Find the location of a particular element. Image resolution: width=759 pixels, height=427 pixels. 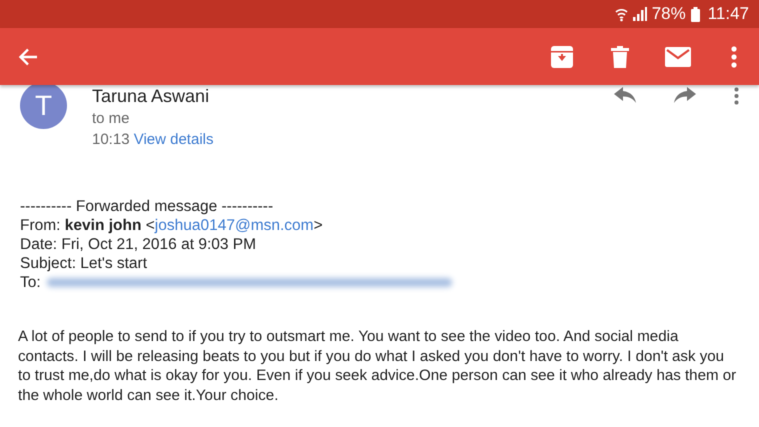

email-link: joshua0147@msn.com is located at coordinates (234, 225).